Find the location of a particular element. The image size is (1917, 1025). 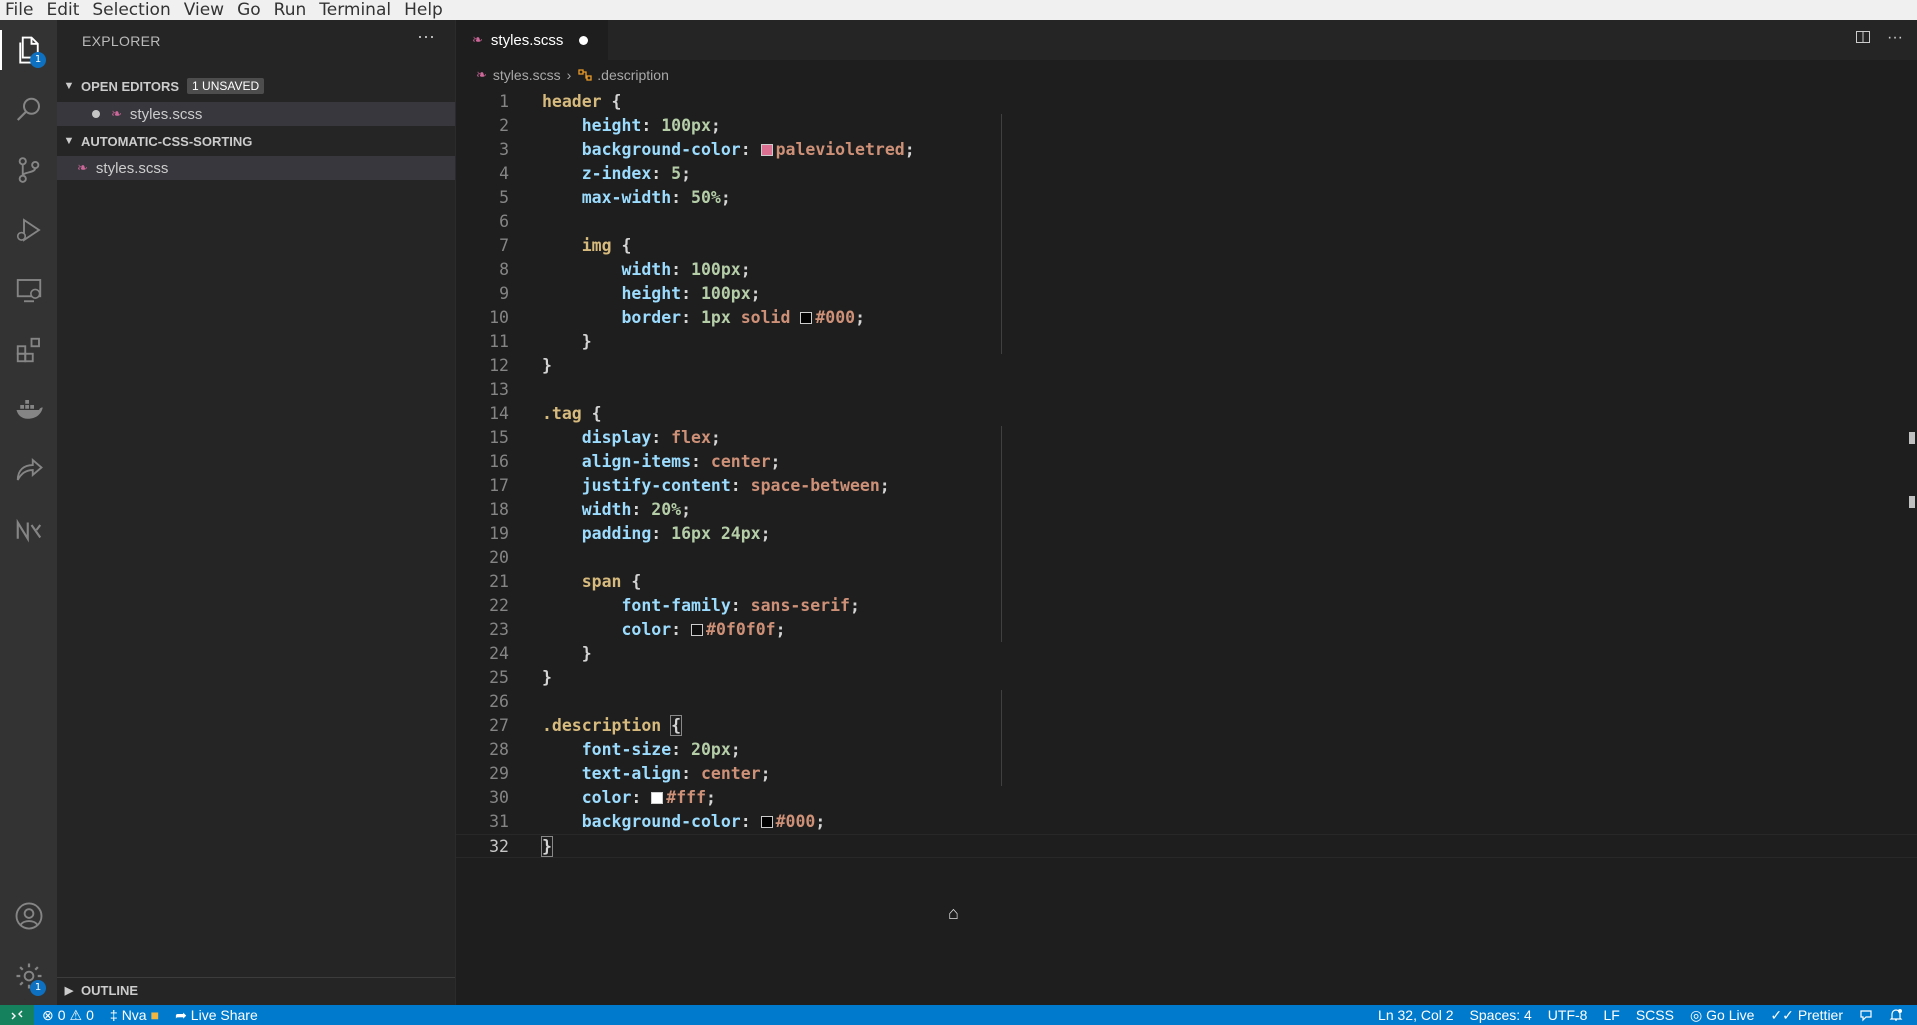

property: padding is located at coordinates (616, 533).